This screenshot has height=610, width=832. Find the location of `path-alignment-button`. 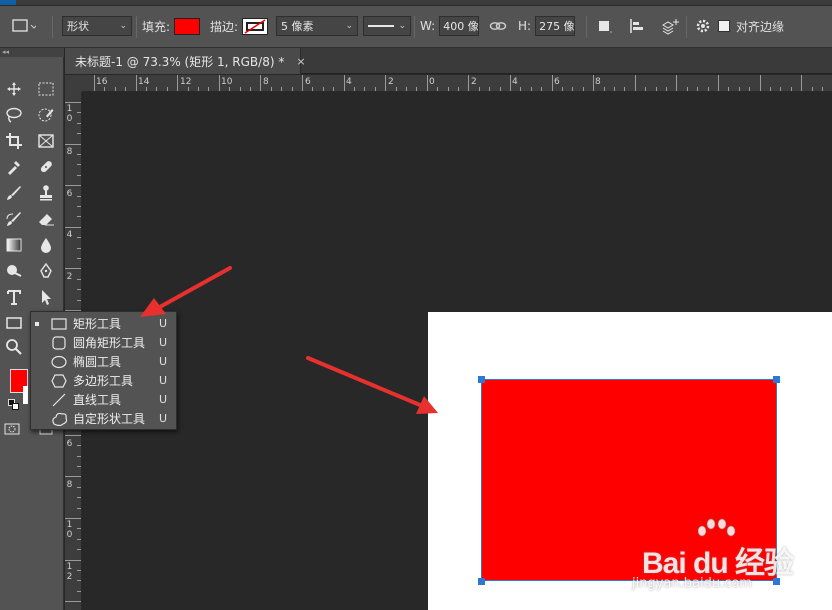

path-alignment-button is located at coordinates (637, 26).